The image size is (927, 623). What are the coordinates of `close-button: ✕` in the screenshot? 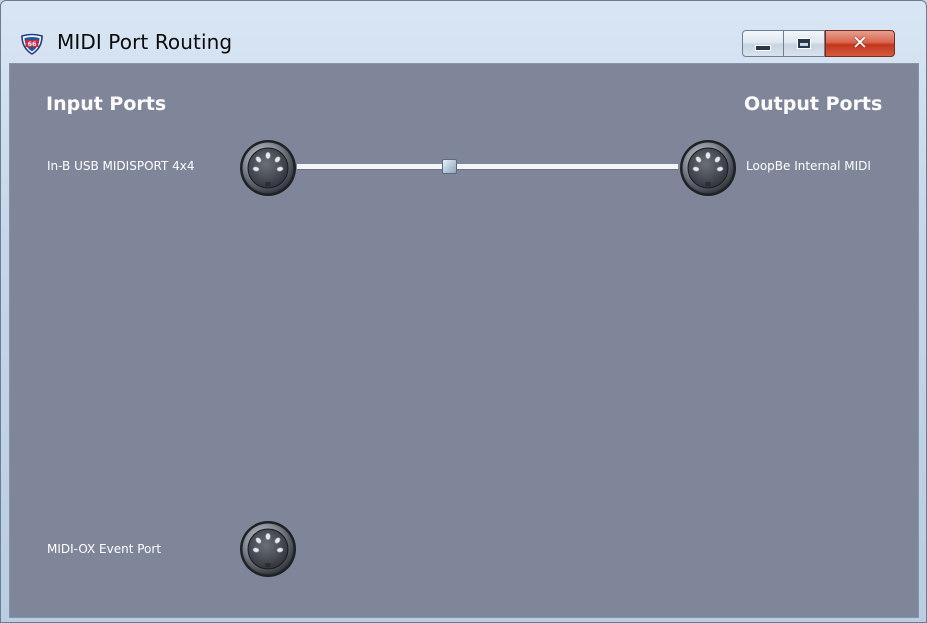 It's located at (860, 43).